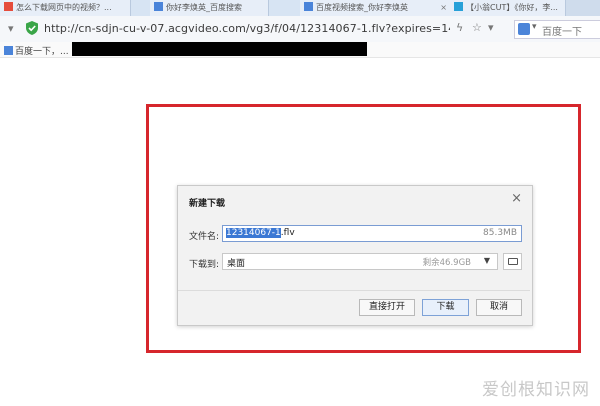 This screenshot has height=406, width=600. I want to click on tab-label: 你好李焕英_百度搜索, so click(204, 7).